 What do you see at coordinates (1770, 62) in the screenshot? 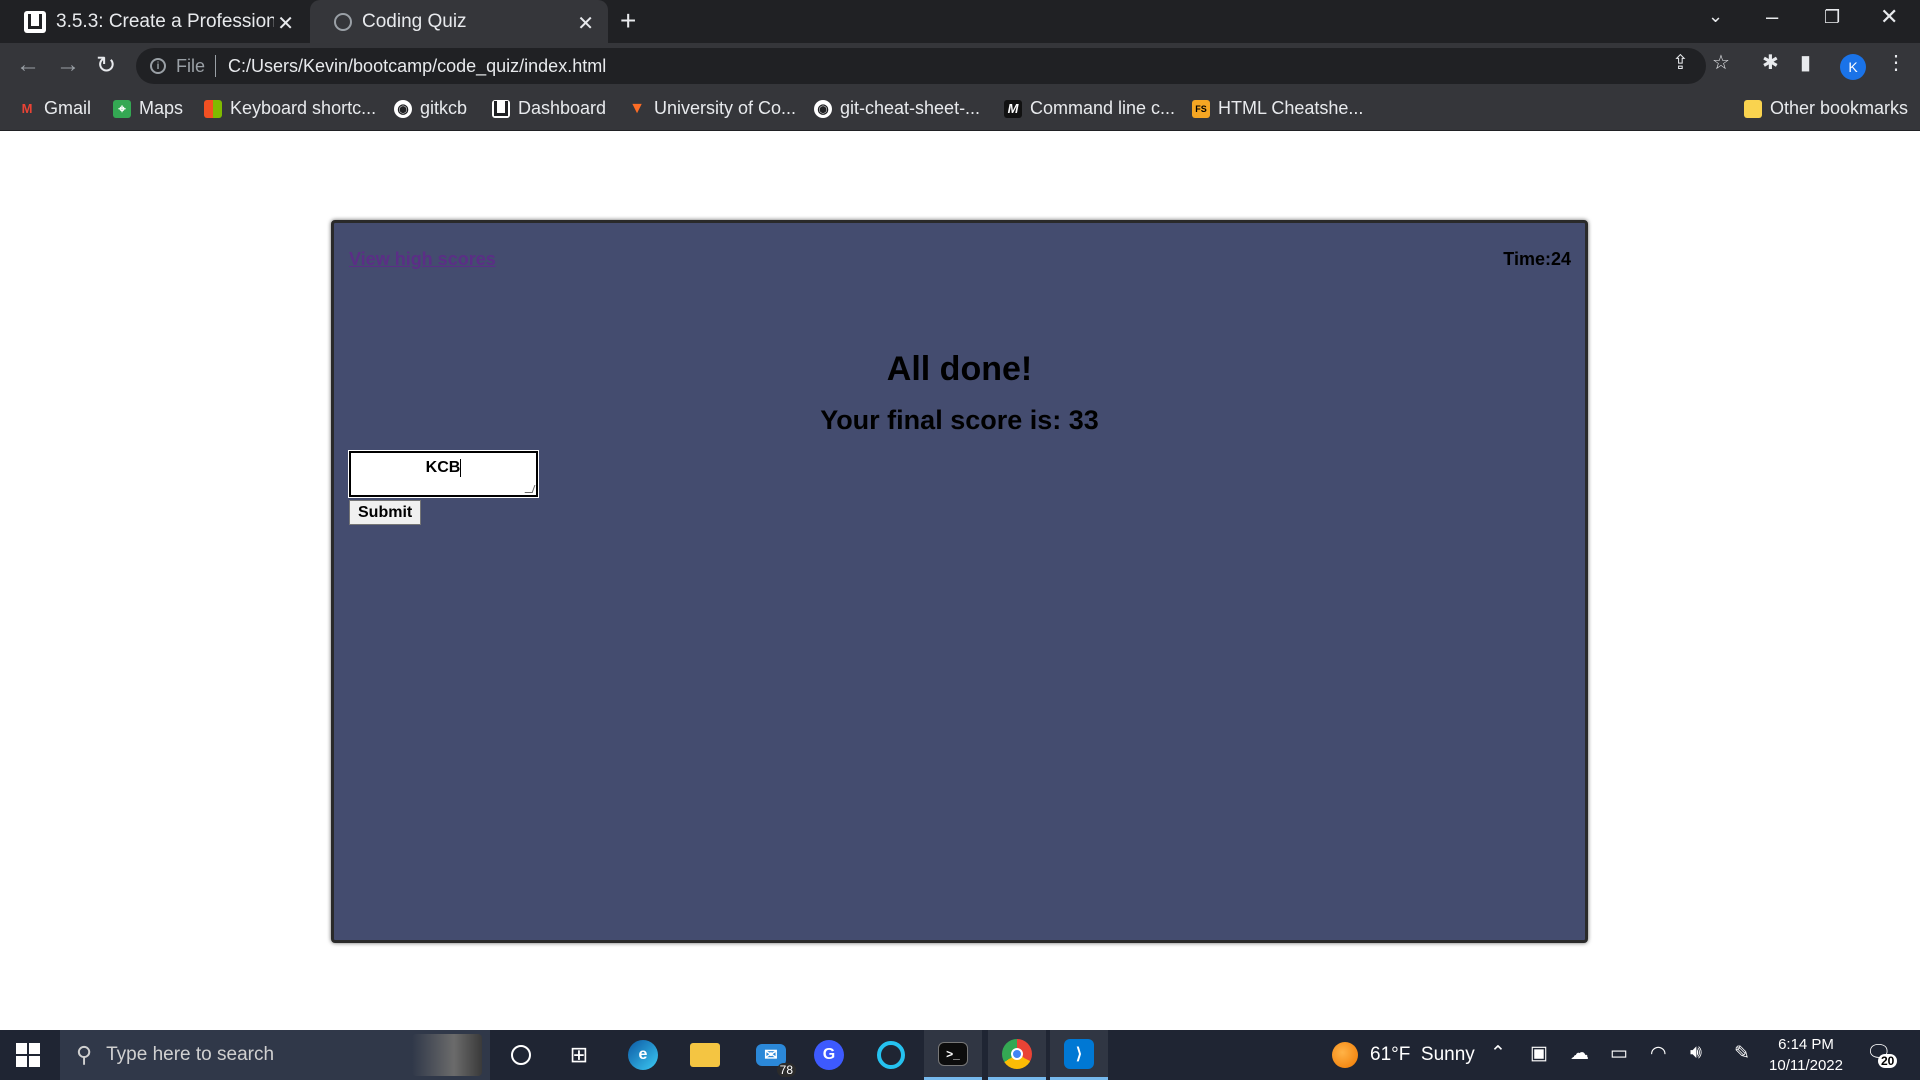
I see `extensions-puzzle-icon: ✱` at bounding box center [1770, 62].